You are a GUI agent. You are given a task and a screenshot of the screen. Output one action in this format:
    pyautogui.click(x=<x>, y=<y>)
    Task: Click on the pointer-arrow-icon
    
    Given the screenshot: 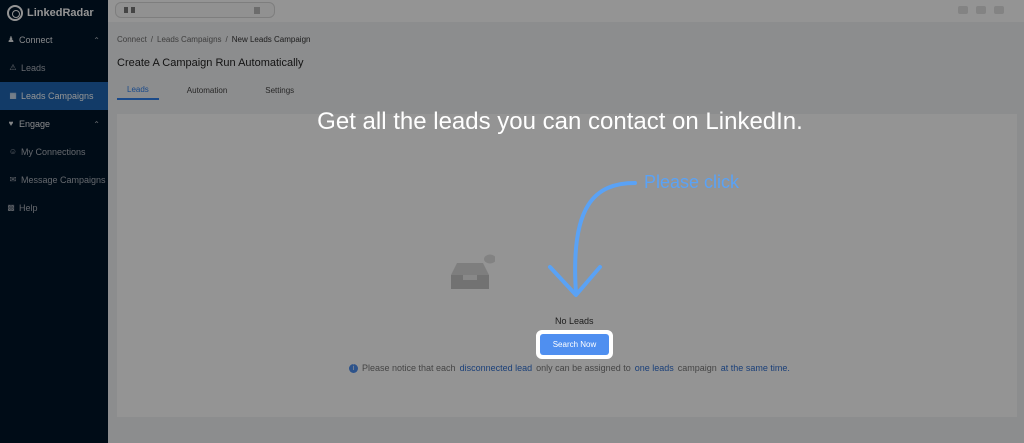 What is the action you would take?
    pyautogui.click(x=592, y=239)
    